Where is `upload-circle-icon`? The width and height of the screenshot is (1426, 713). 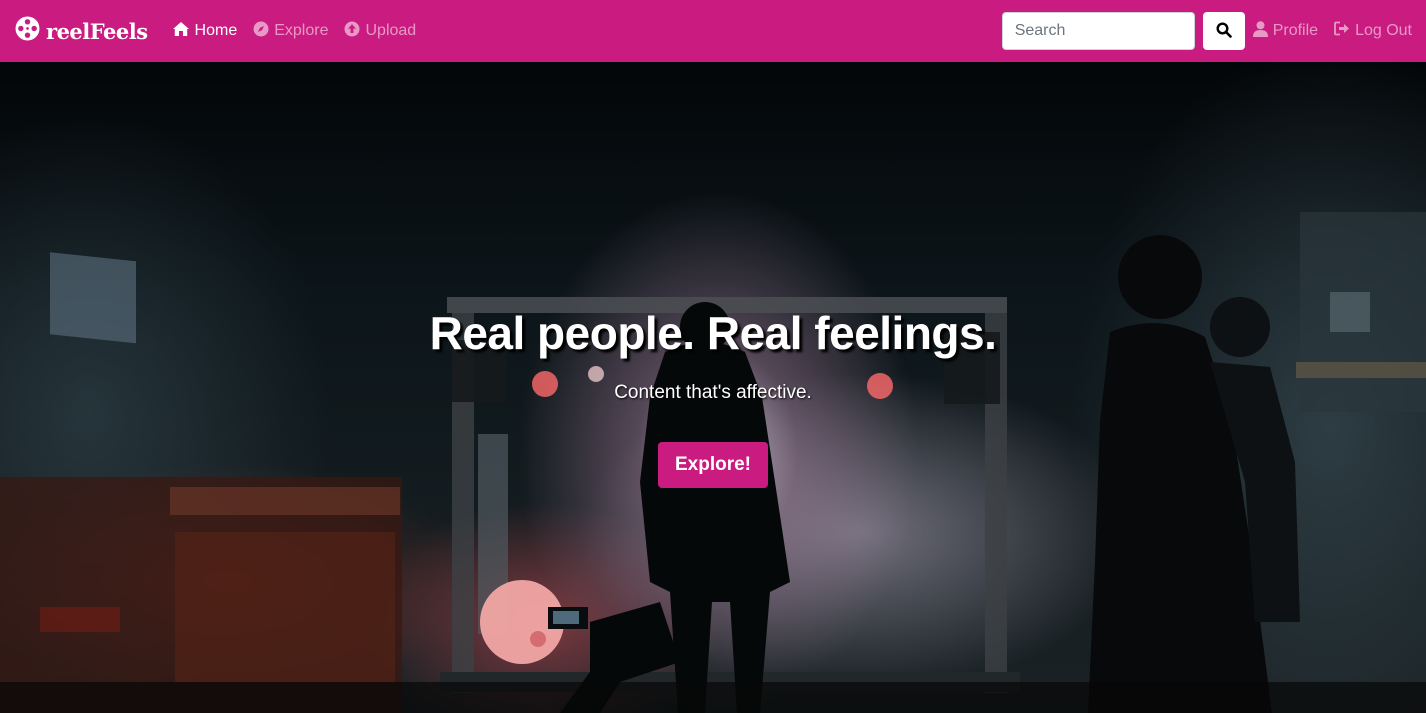
upload-circle-icon is located at coordinates (352, 31).